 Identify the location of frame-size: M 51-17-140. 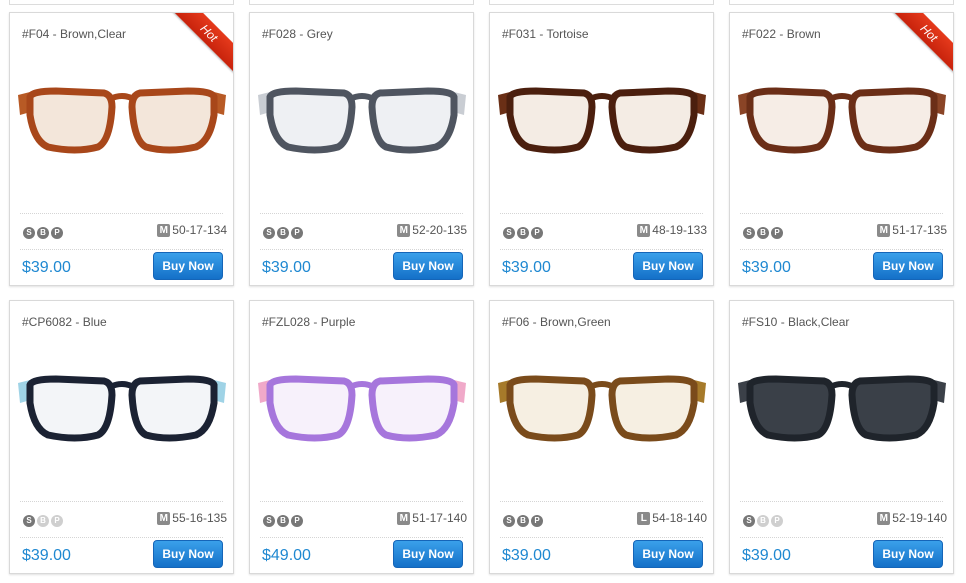
(432, 518).